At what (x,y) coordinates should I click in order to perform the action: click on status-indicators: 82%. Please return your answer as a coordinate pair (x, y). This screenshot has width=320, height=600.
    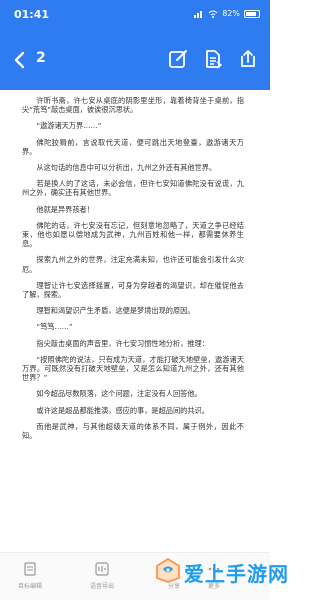
    Looking at the image, I should click on (227, 13).